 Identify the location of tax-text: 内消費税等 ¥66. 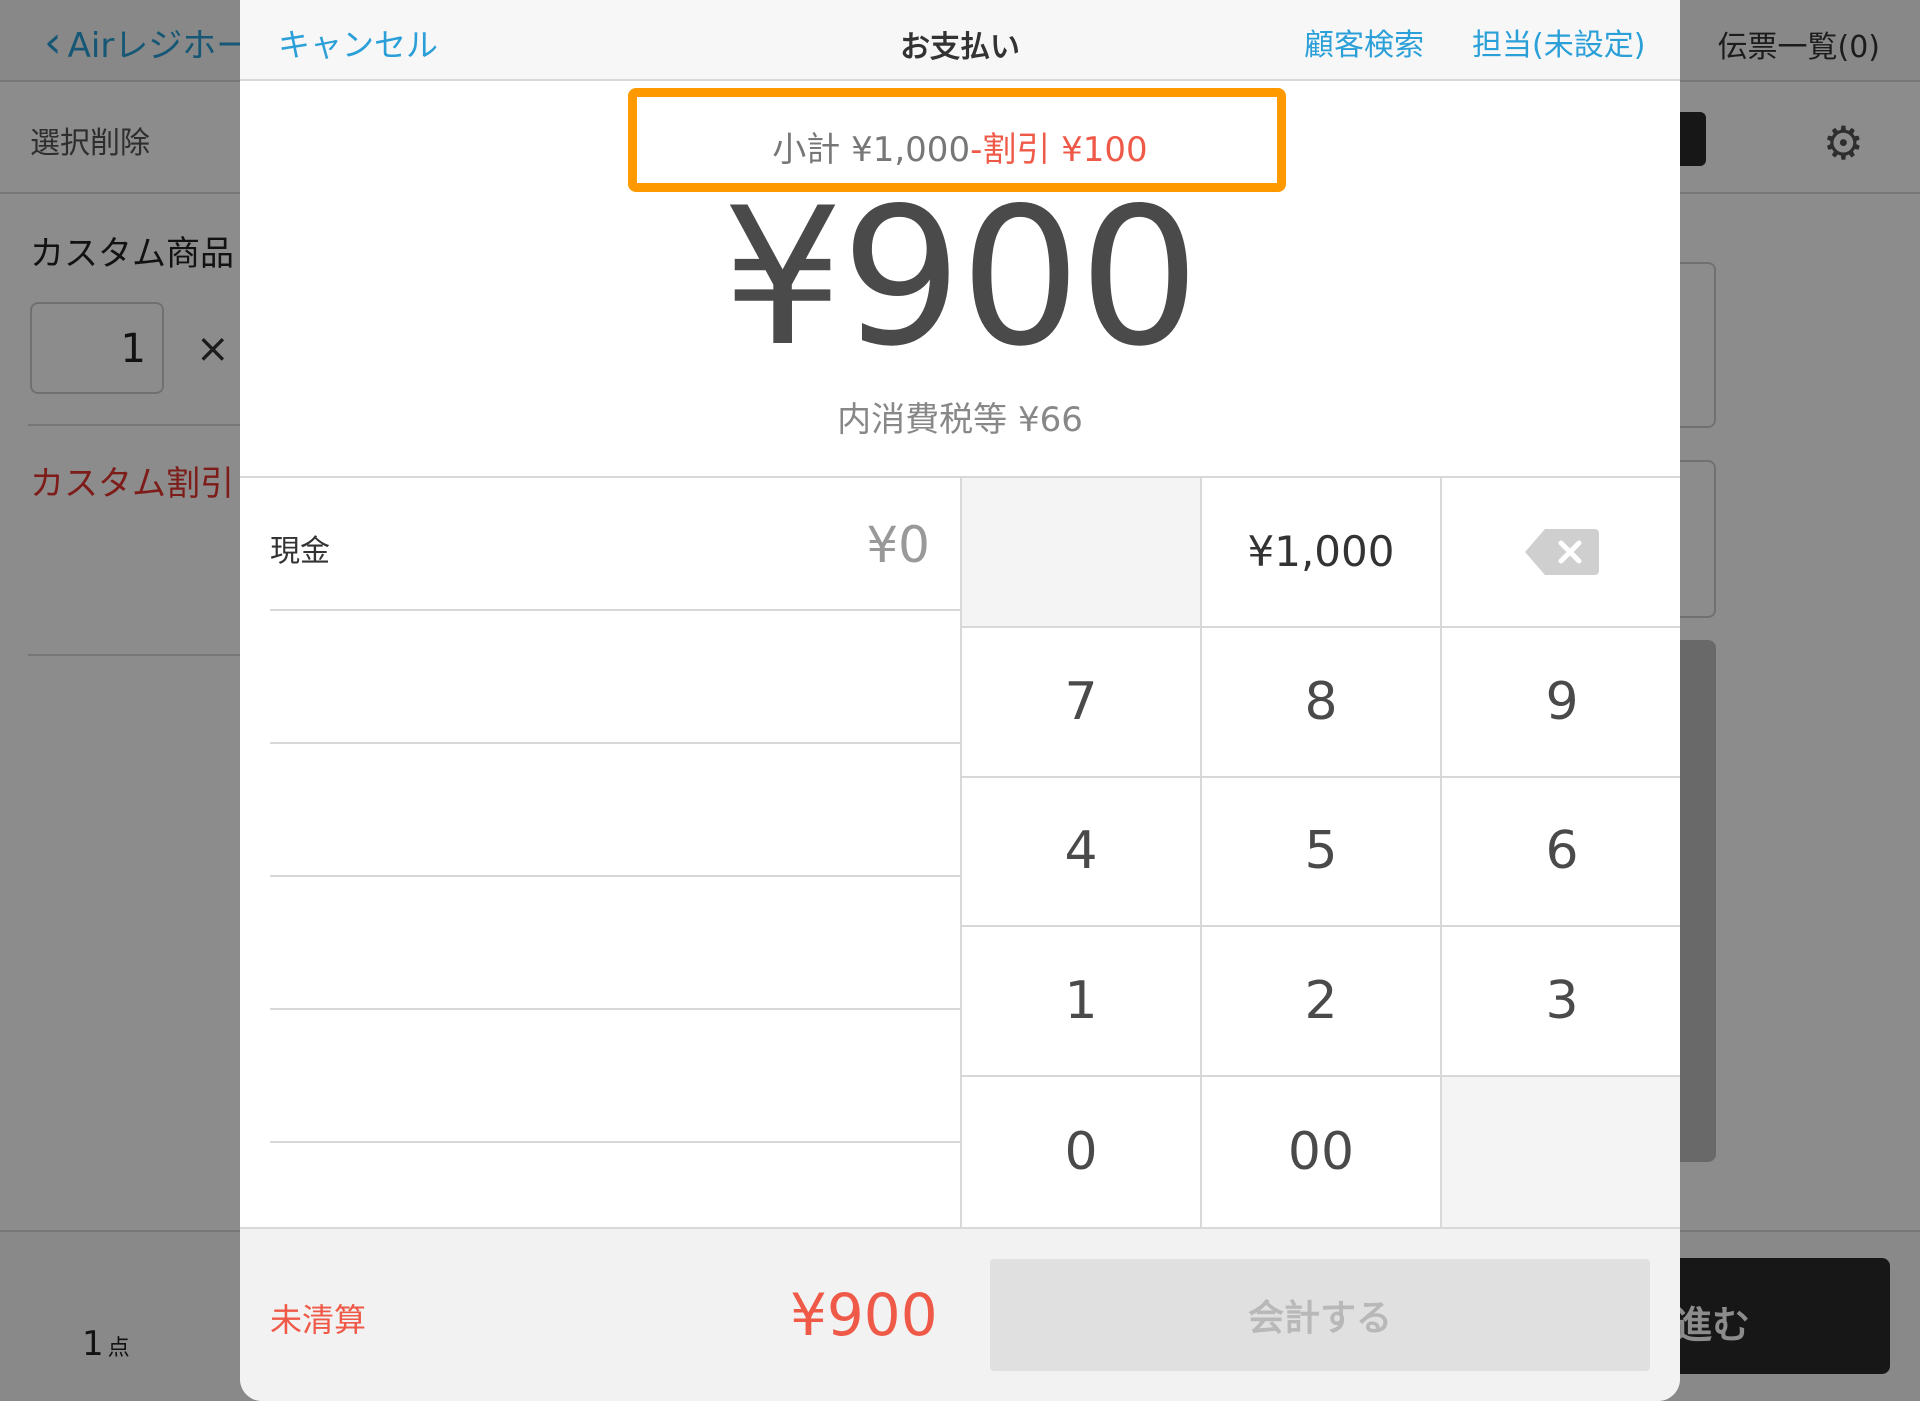
(960, 420).